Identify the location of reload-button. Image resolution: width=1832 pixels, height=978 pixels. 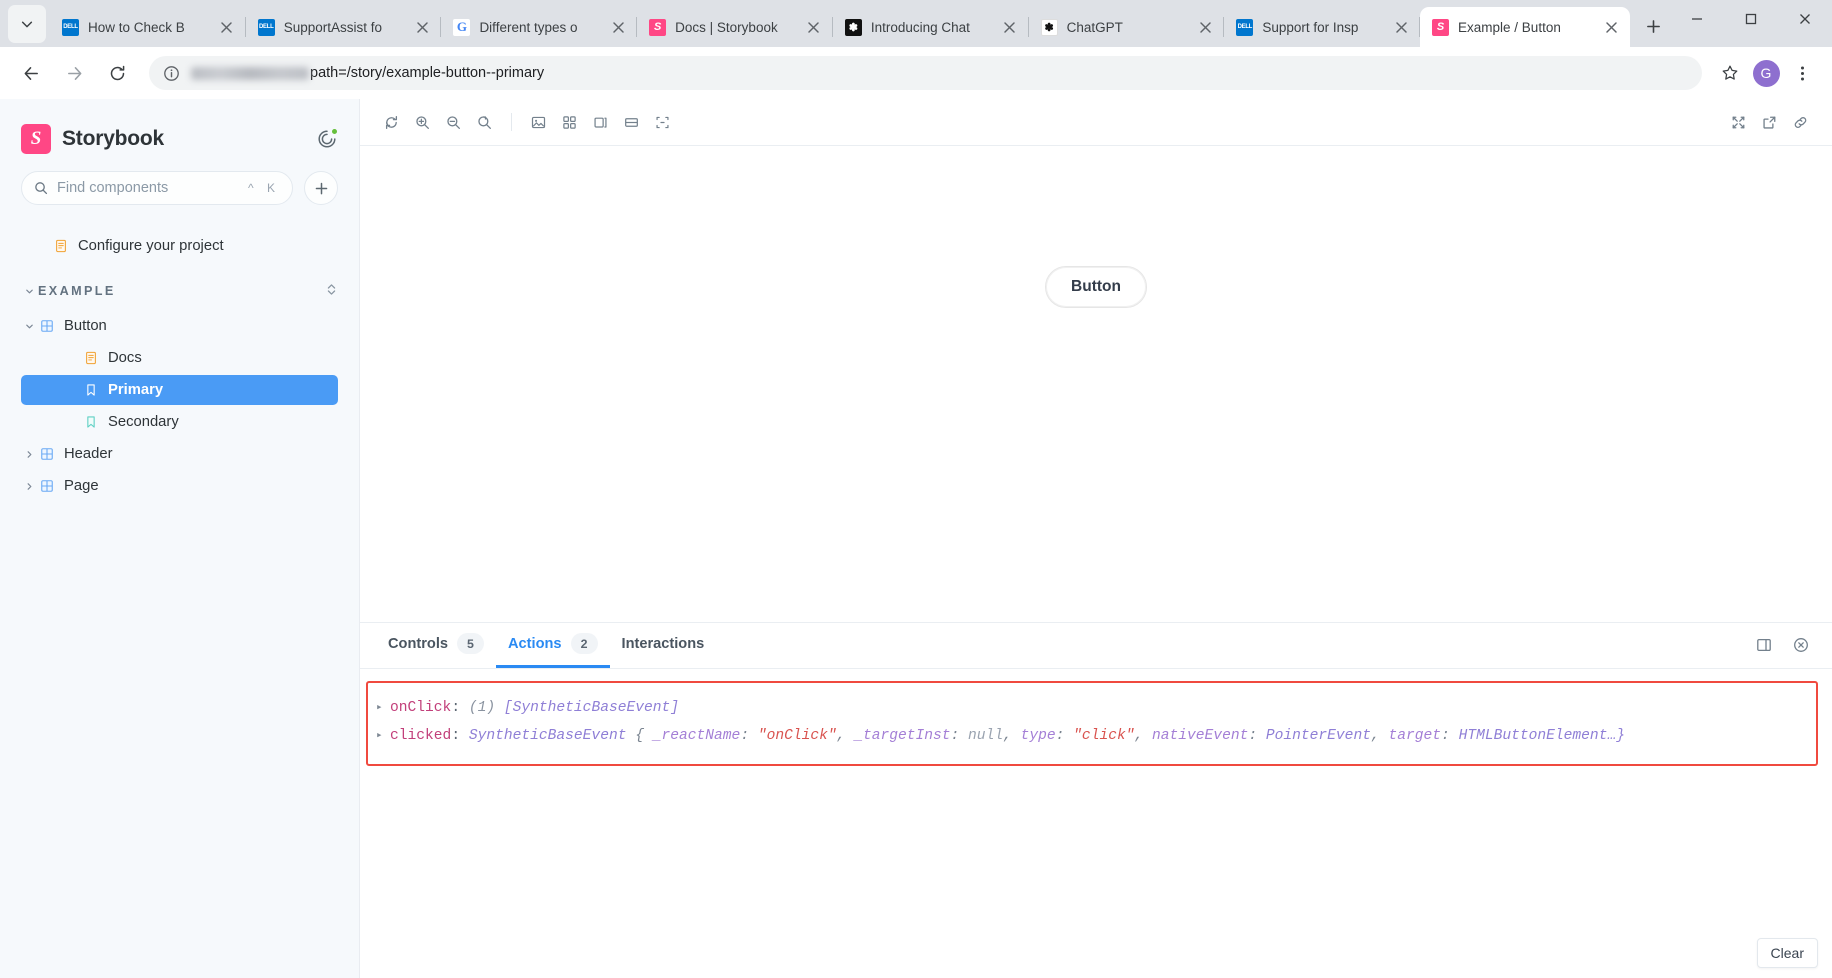
(117, 73).